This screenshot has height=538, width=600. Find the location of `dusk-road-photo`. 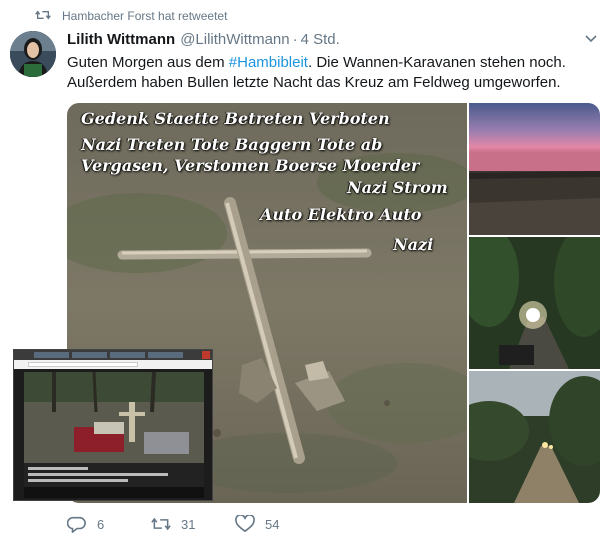

dusk-road-photo is located at coordinates (534, 437).